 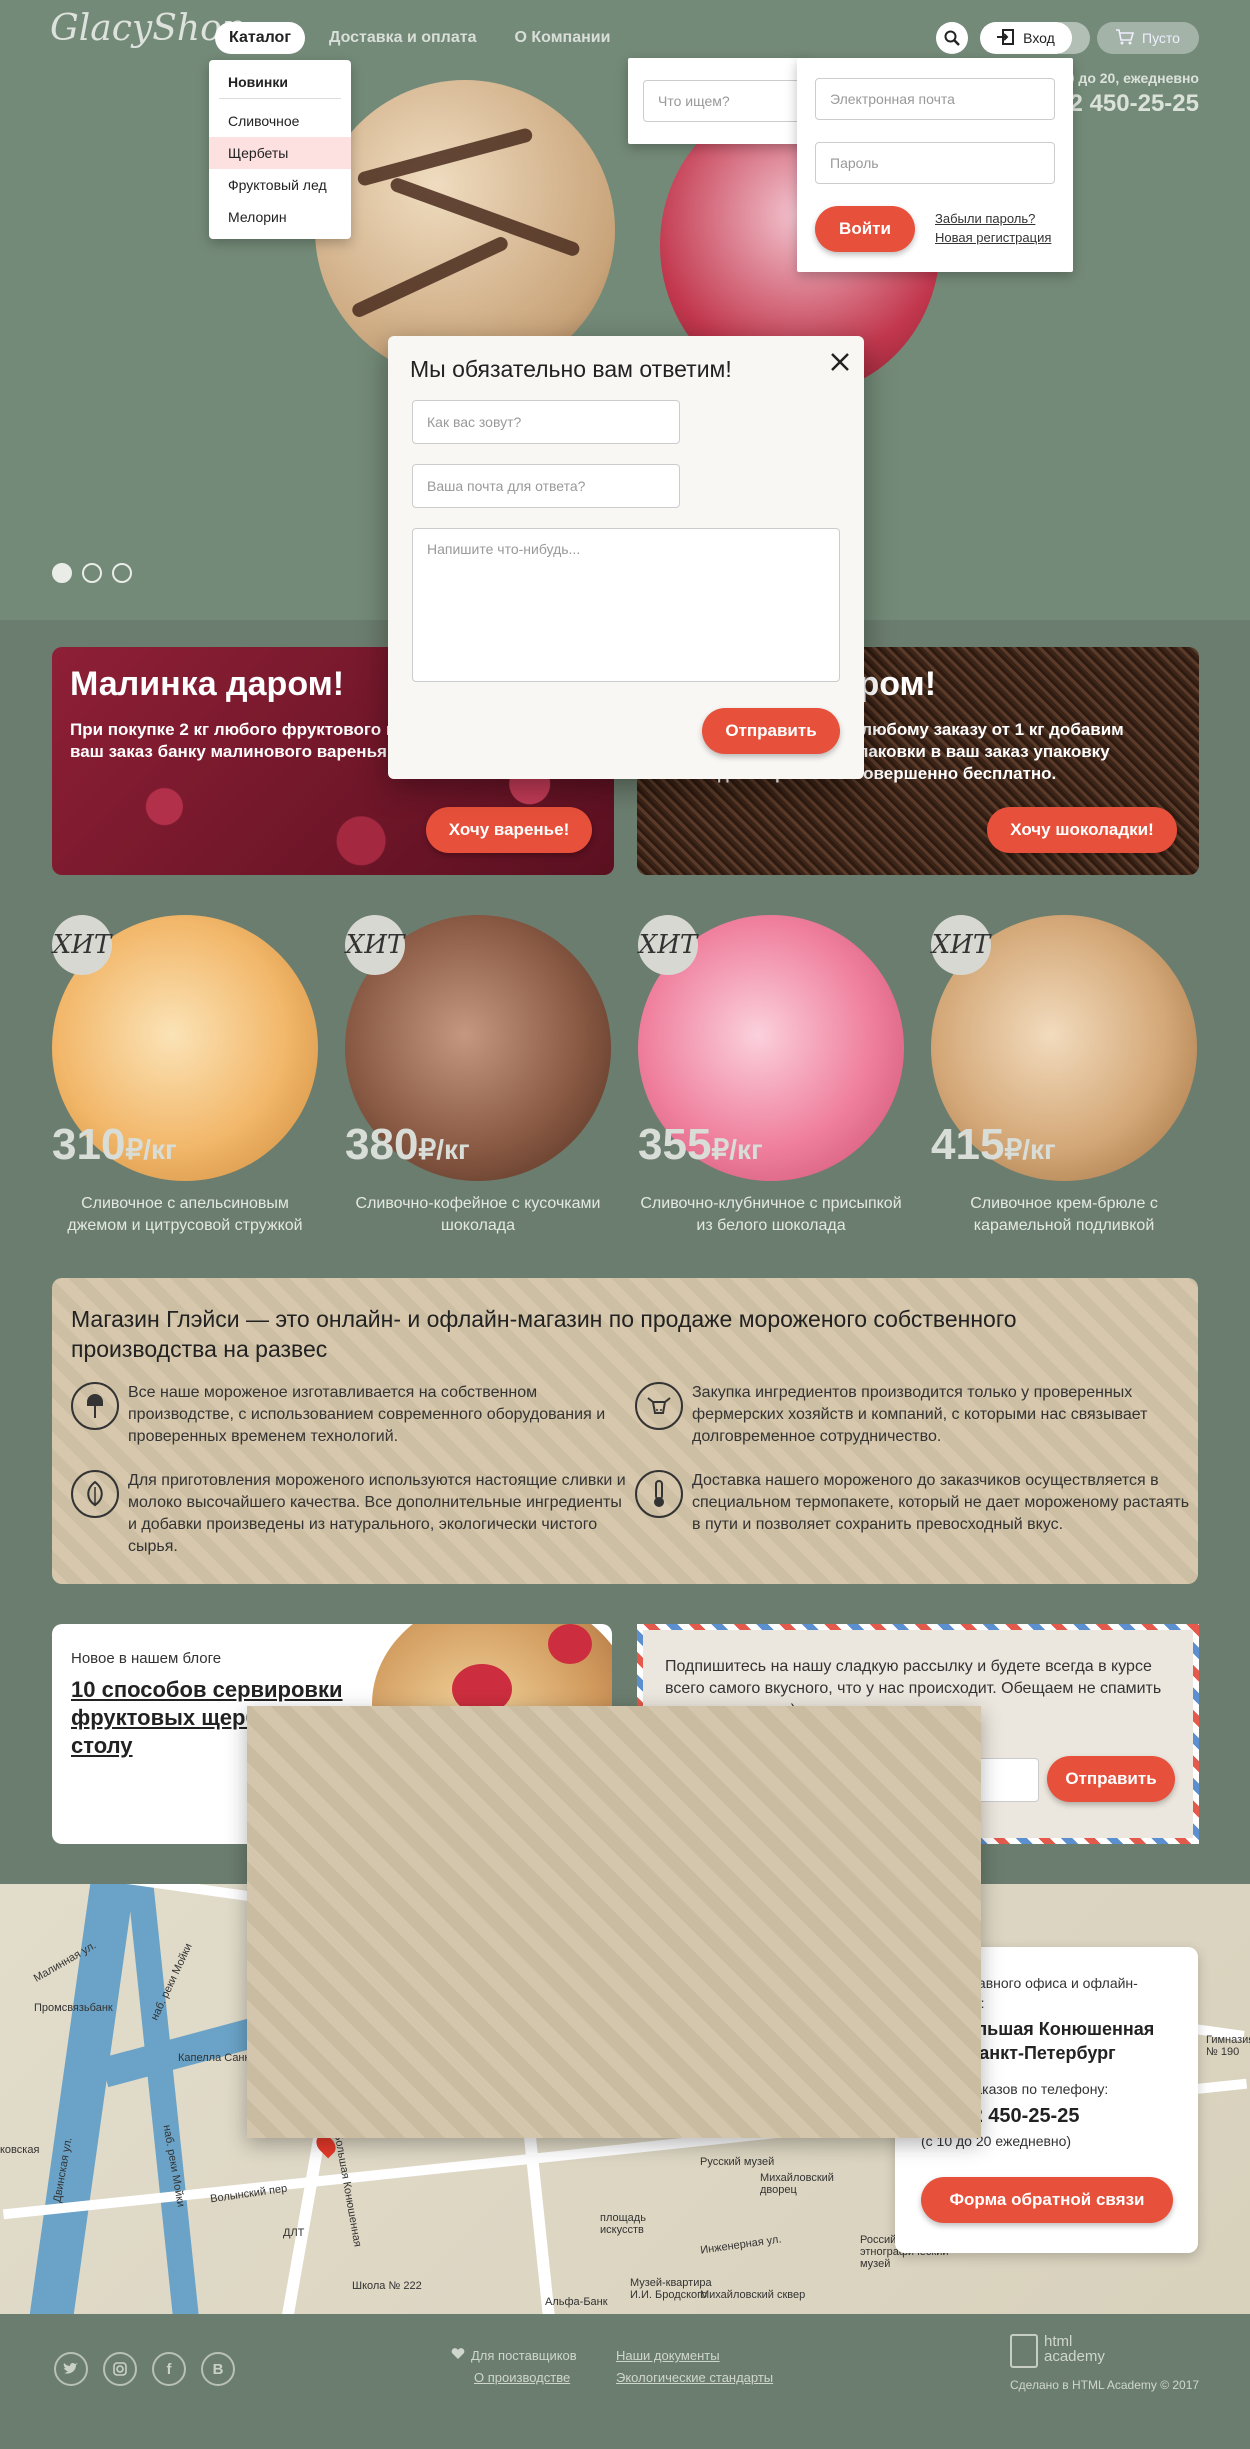 What do you see at coordinates (1047, 2200) in the screenshot?
I see `feedback-form-button: Форма обратной связи` at bounding box center [1047, 2200].